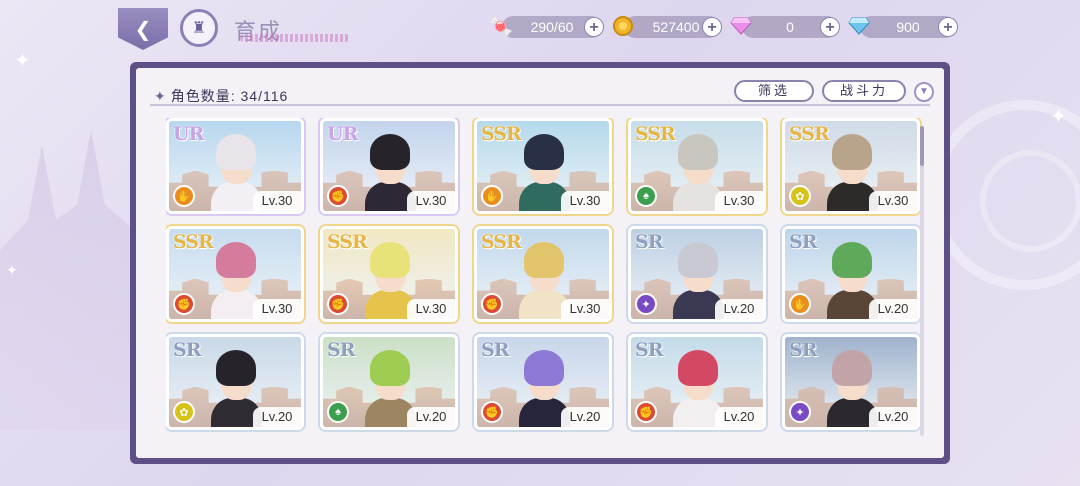 This screenshot has height=486, width=1080. What do you see at coordinates (903, 27) in the screenshot?
I see `resource-blue-diamond: 900 +` at bounding box center [903, 27].